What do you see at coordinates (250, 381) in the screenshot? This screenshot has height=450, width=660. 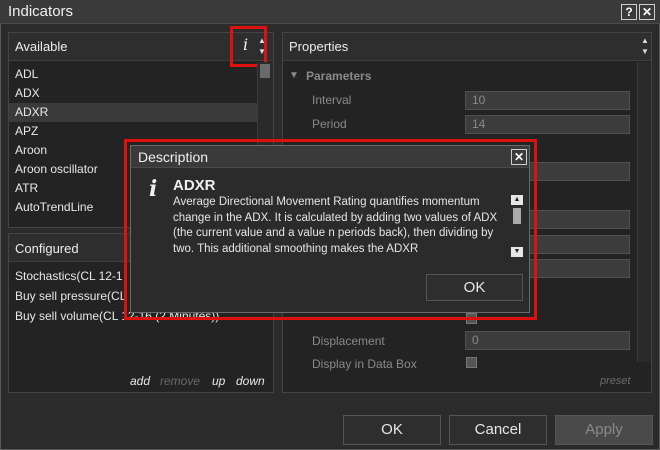 I see `down-link: down` at bounding box center [250, 381].